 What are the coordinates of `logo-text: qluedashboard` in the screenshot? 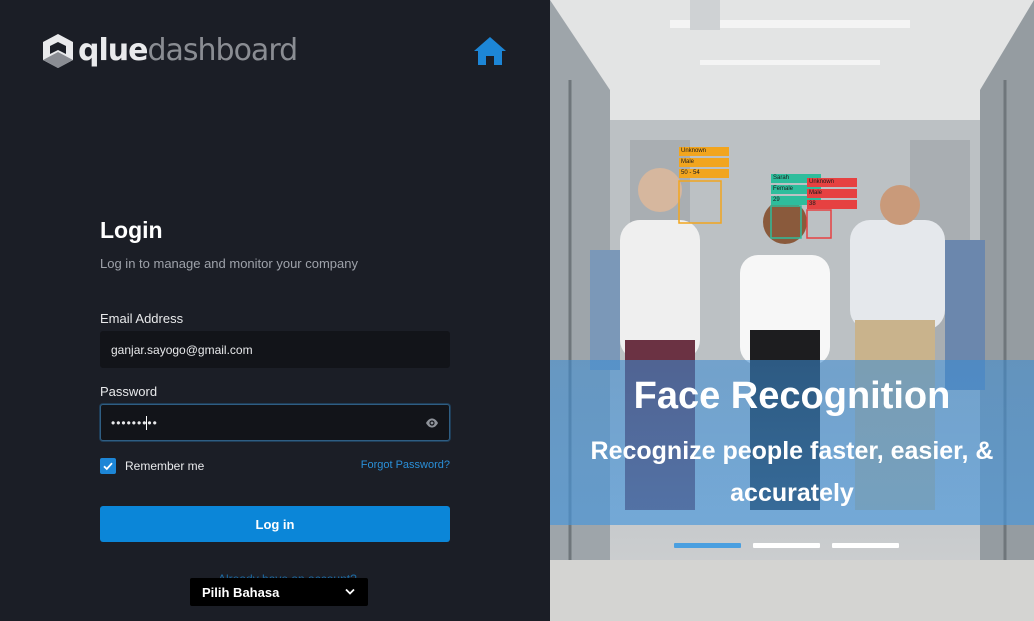 It's located at (188, 51).